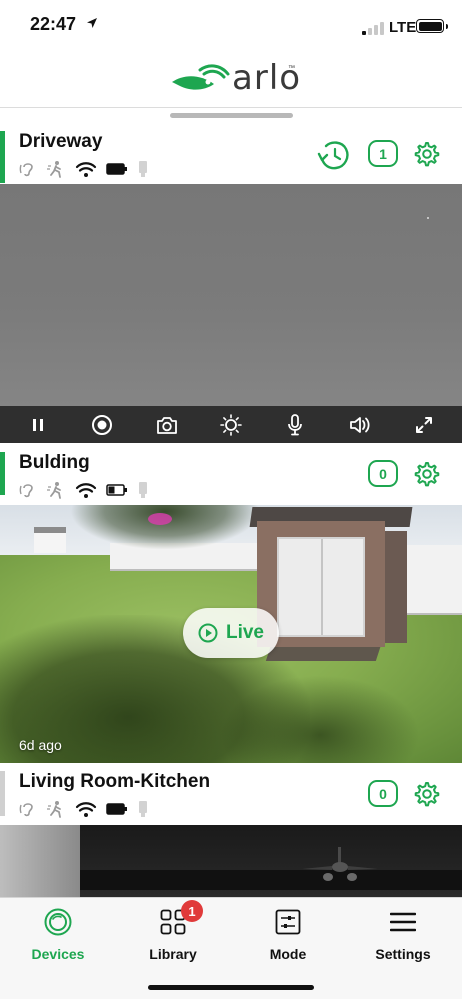 The height and width of the screenshot is (999, 462). I want to click on live-button: Live, so click(231, 633).